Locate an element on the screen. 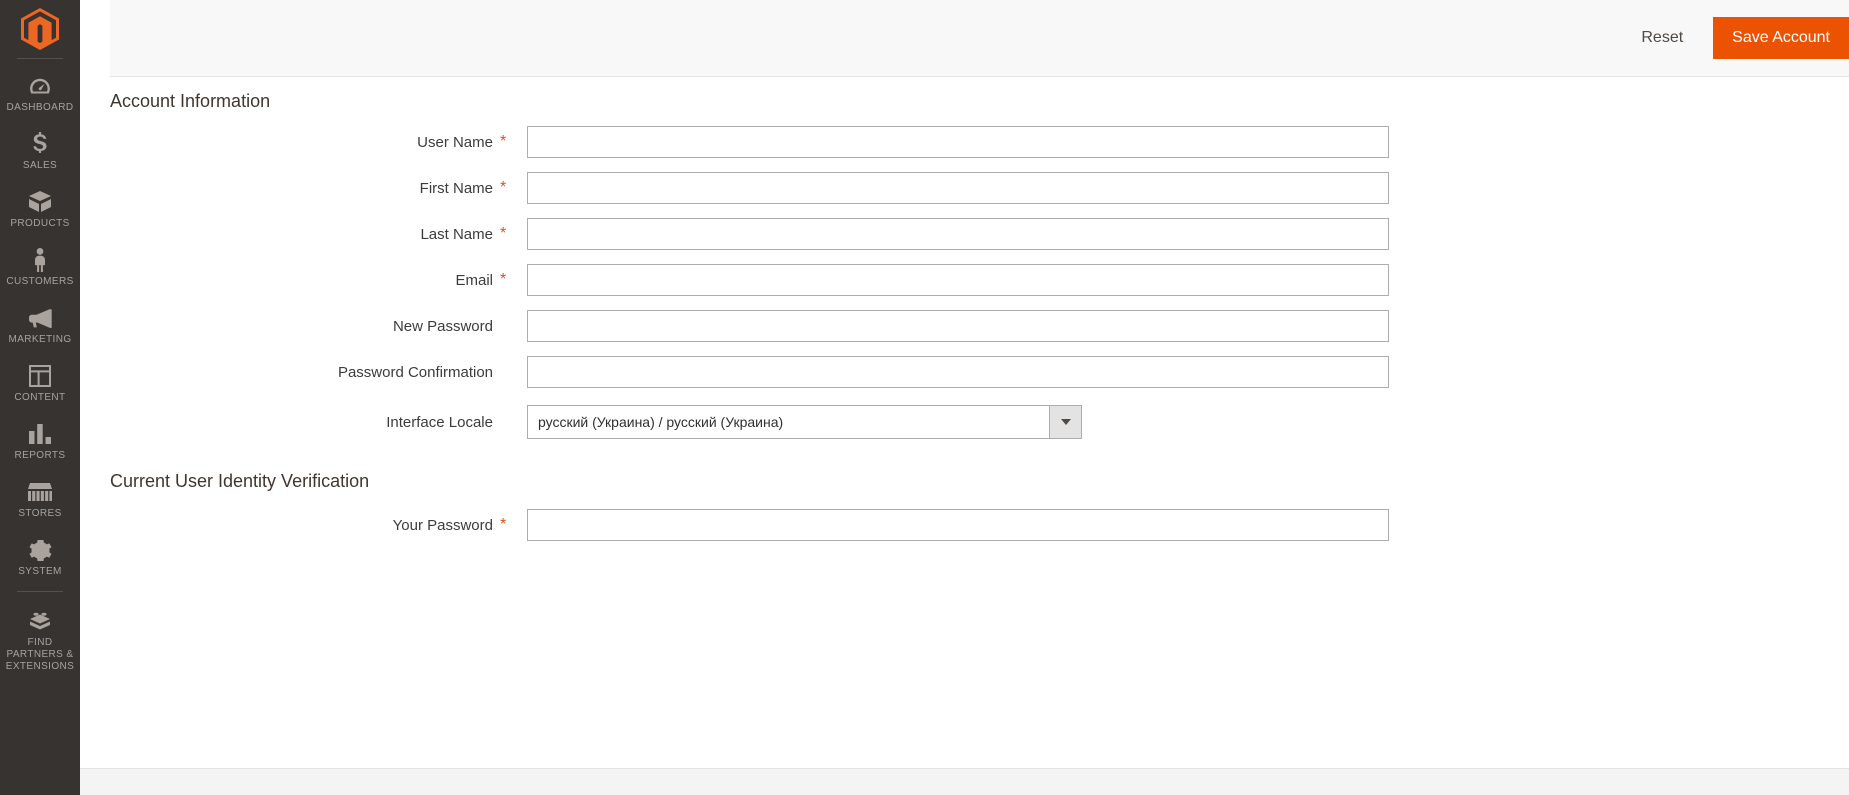 This screenshot has height=795, width=1849. magento-logo-icon is located at coordinates (40, 29).